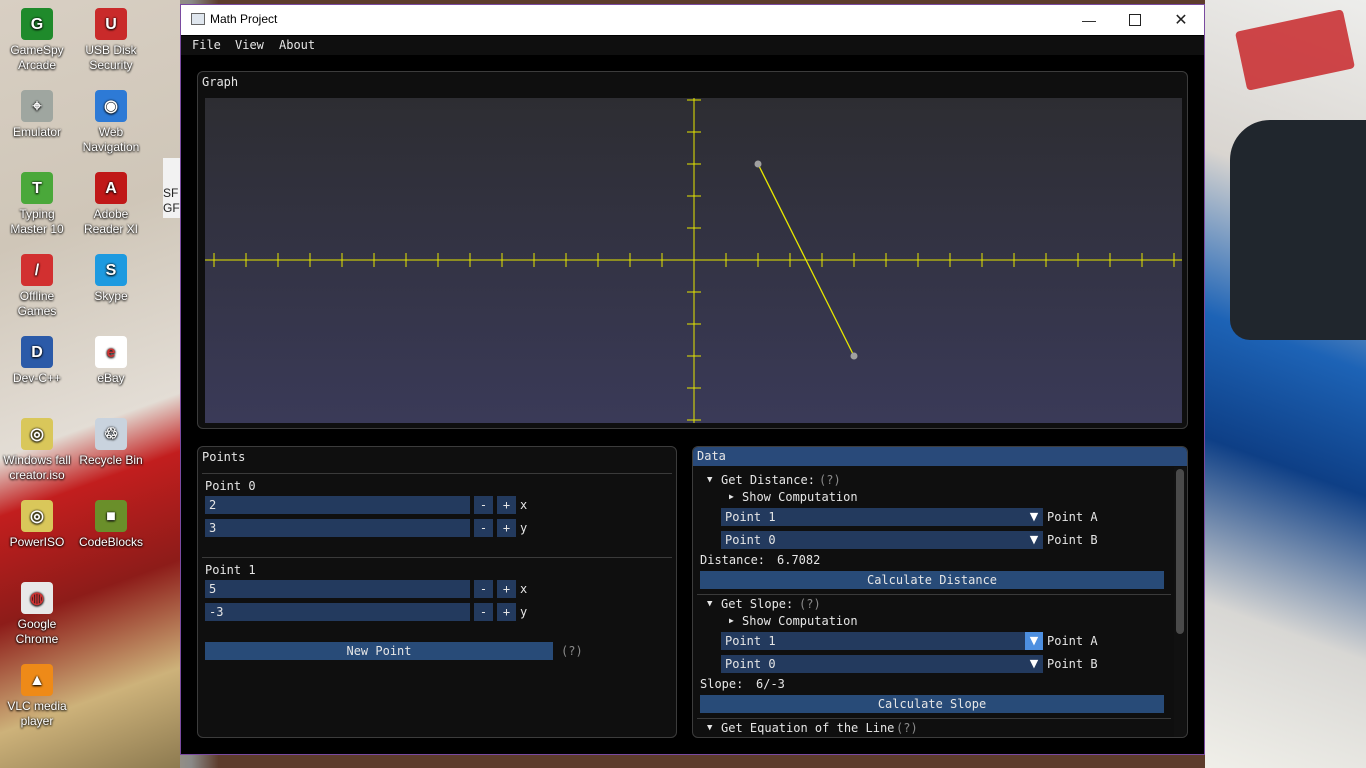 The image size is (1366, 768). I want to click on scrollbar-thumb, so click(1180, 551).